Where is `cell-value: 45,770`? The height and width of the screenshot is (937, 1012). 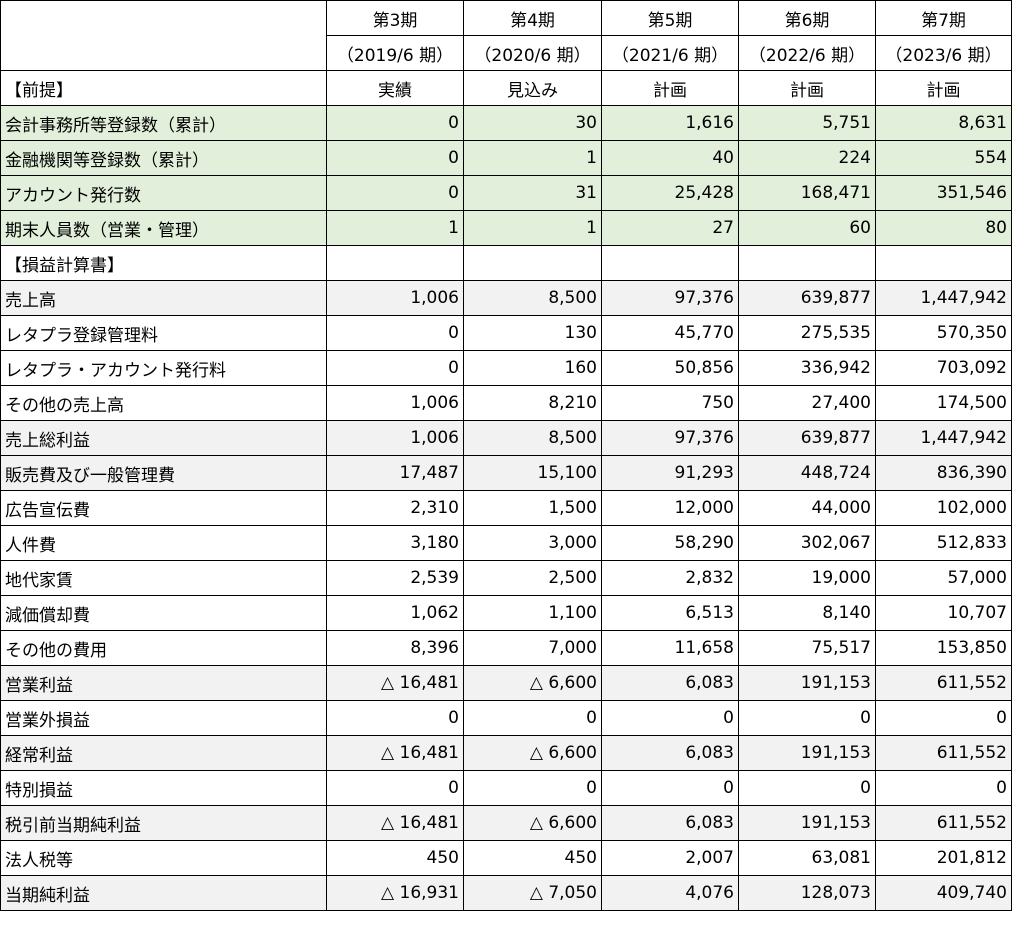
cell-value: 45,770 is located at coordinates (670, 333).